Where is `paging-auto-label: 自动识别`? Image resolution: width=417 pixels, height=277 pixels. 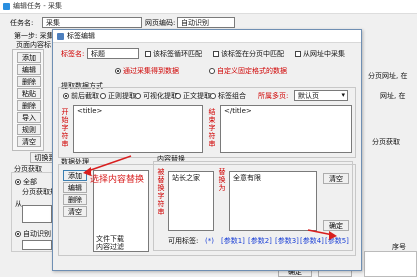 paging-auto-label: 自动识别 is located at coordinates (37, 234).